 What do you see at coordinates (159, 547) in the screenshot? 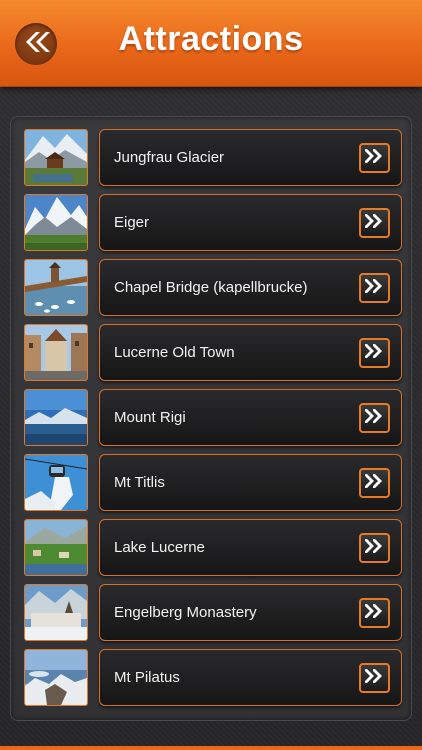
I see `attraction-label: Lake Lucerne` at bounding box center [159, 547].